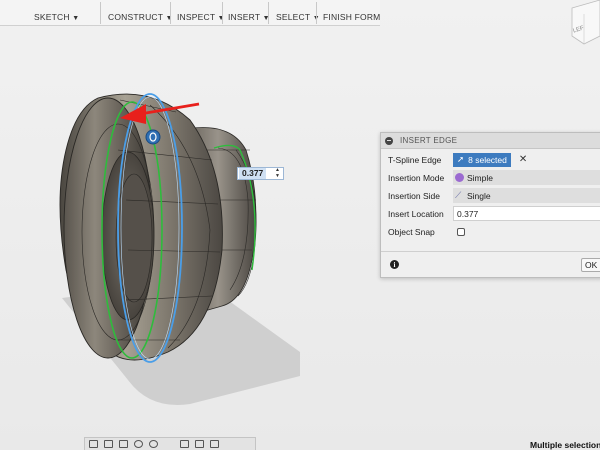 Image resolution: width=600 pixels, height=450 pixels. I want to click on tspline-edge-label: T-Spline Edge, so click(415, 159).